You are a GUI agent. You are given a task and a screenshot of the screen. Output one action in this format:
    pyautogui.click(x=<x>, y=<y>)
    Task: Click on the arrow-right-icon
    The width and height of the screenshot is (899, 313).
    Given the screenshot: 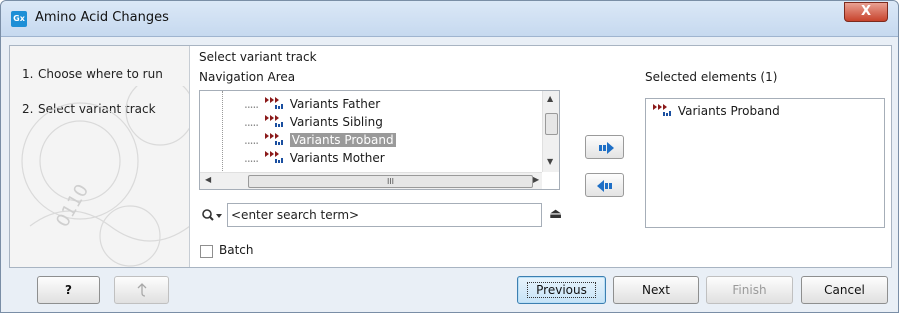 What is the action you would take?
    pyautogui.click(x=606, y=148)
    